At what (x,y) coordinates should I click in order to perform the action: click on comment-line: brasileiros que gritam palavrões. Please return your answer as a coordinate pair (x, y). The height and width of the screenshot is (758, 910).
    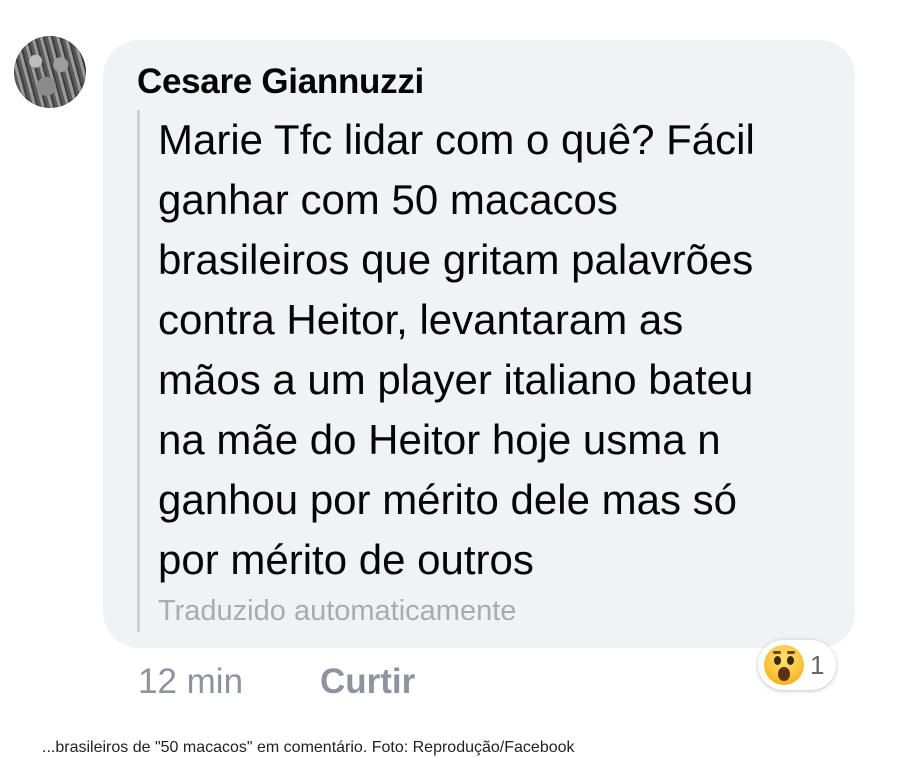
    Looking at the image, I should click on (456, 259).